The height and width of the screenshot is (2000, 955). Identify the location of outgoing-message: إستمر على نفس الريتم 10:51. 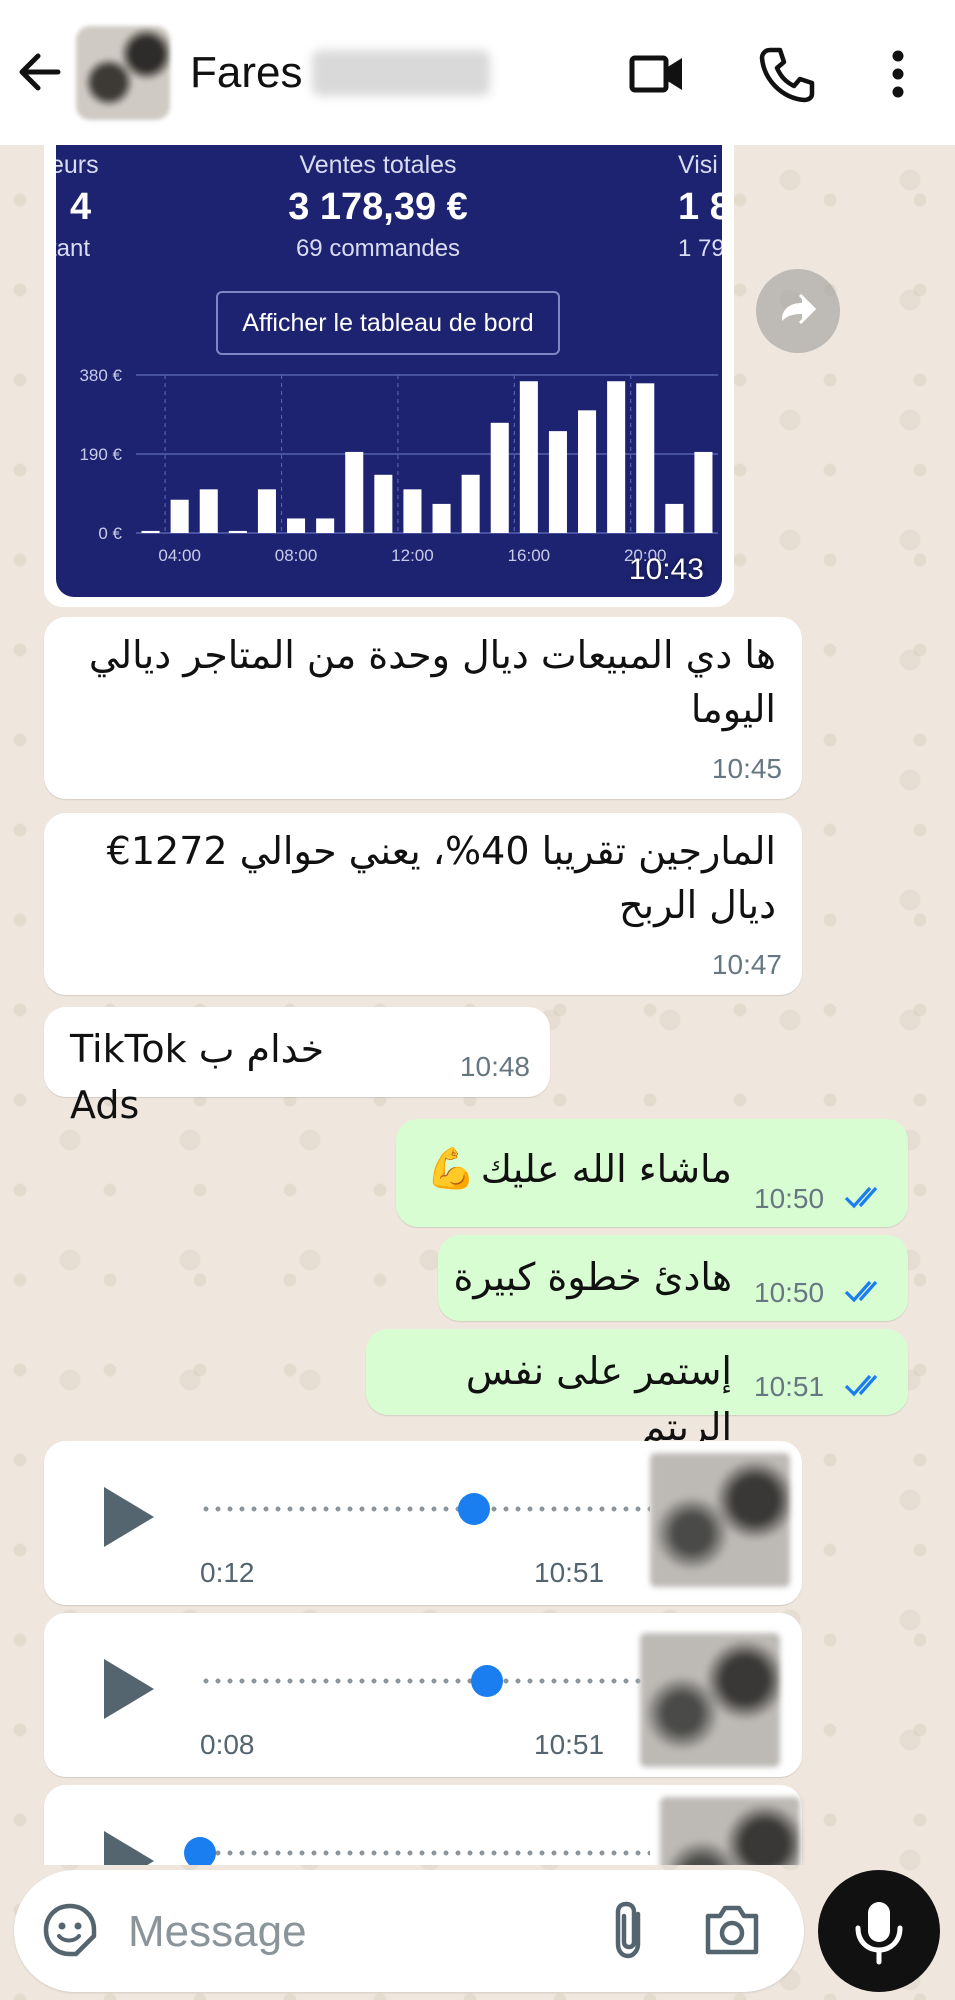
(637, 1389).